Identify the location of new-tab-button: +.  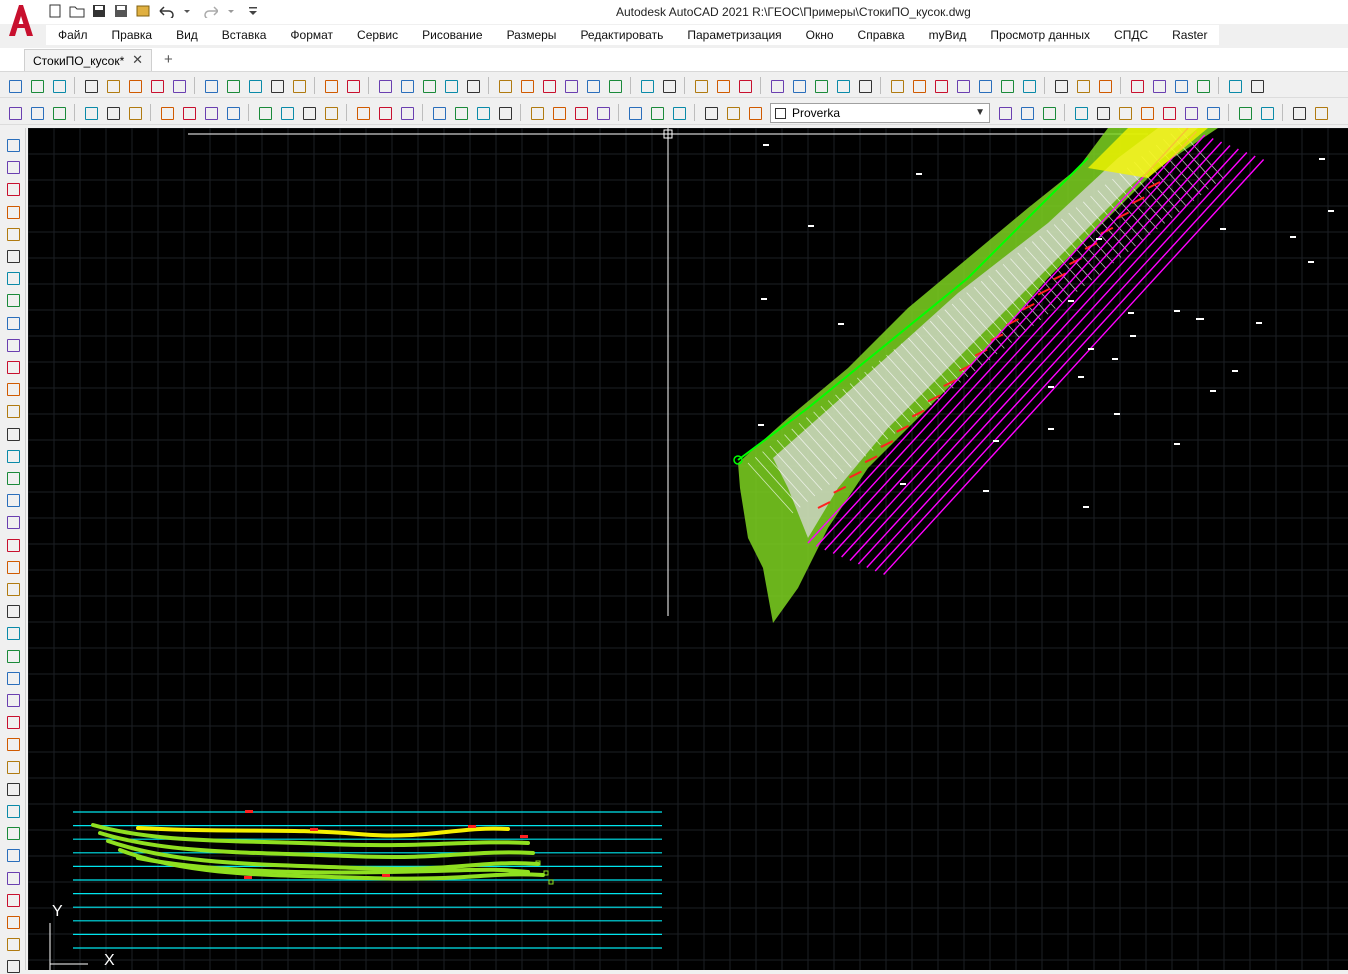
(168, 59).